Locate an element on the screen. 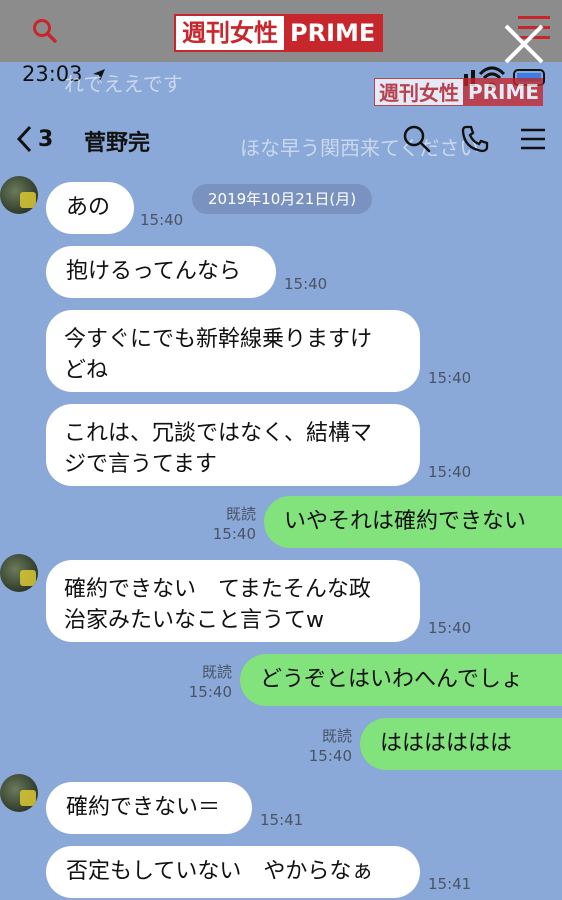  message-bubble-outgoing: いやそれは確約できない is located at coordinates (413, 522).